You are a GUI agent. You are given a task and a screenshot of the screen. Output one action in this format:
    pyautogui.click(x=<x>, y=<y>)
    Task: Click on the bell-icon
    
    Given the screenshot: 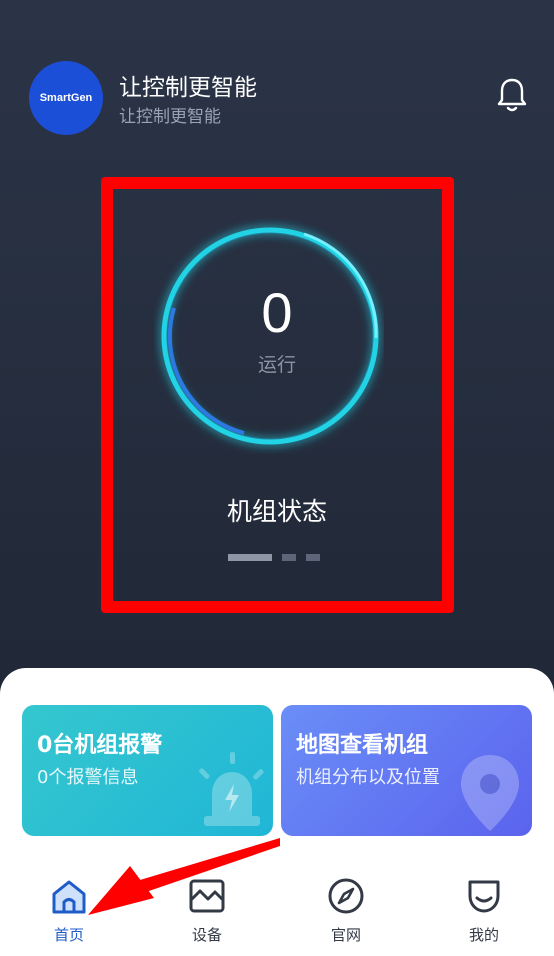 What is the action you would take?
    pyautogui.click(x=512, y=95)
    